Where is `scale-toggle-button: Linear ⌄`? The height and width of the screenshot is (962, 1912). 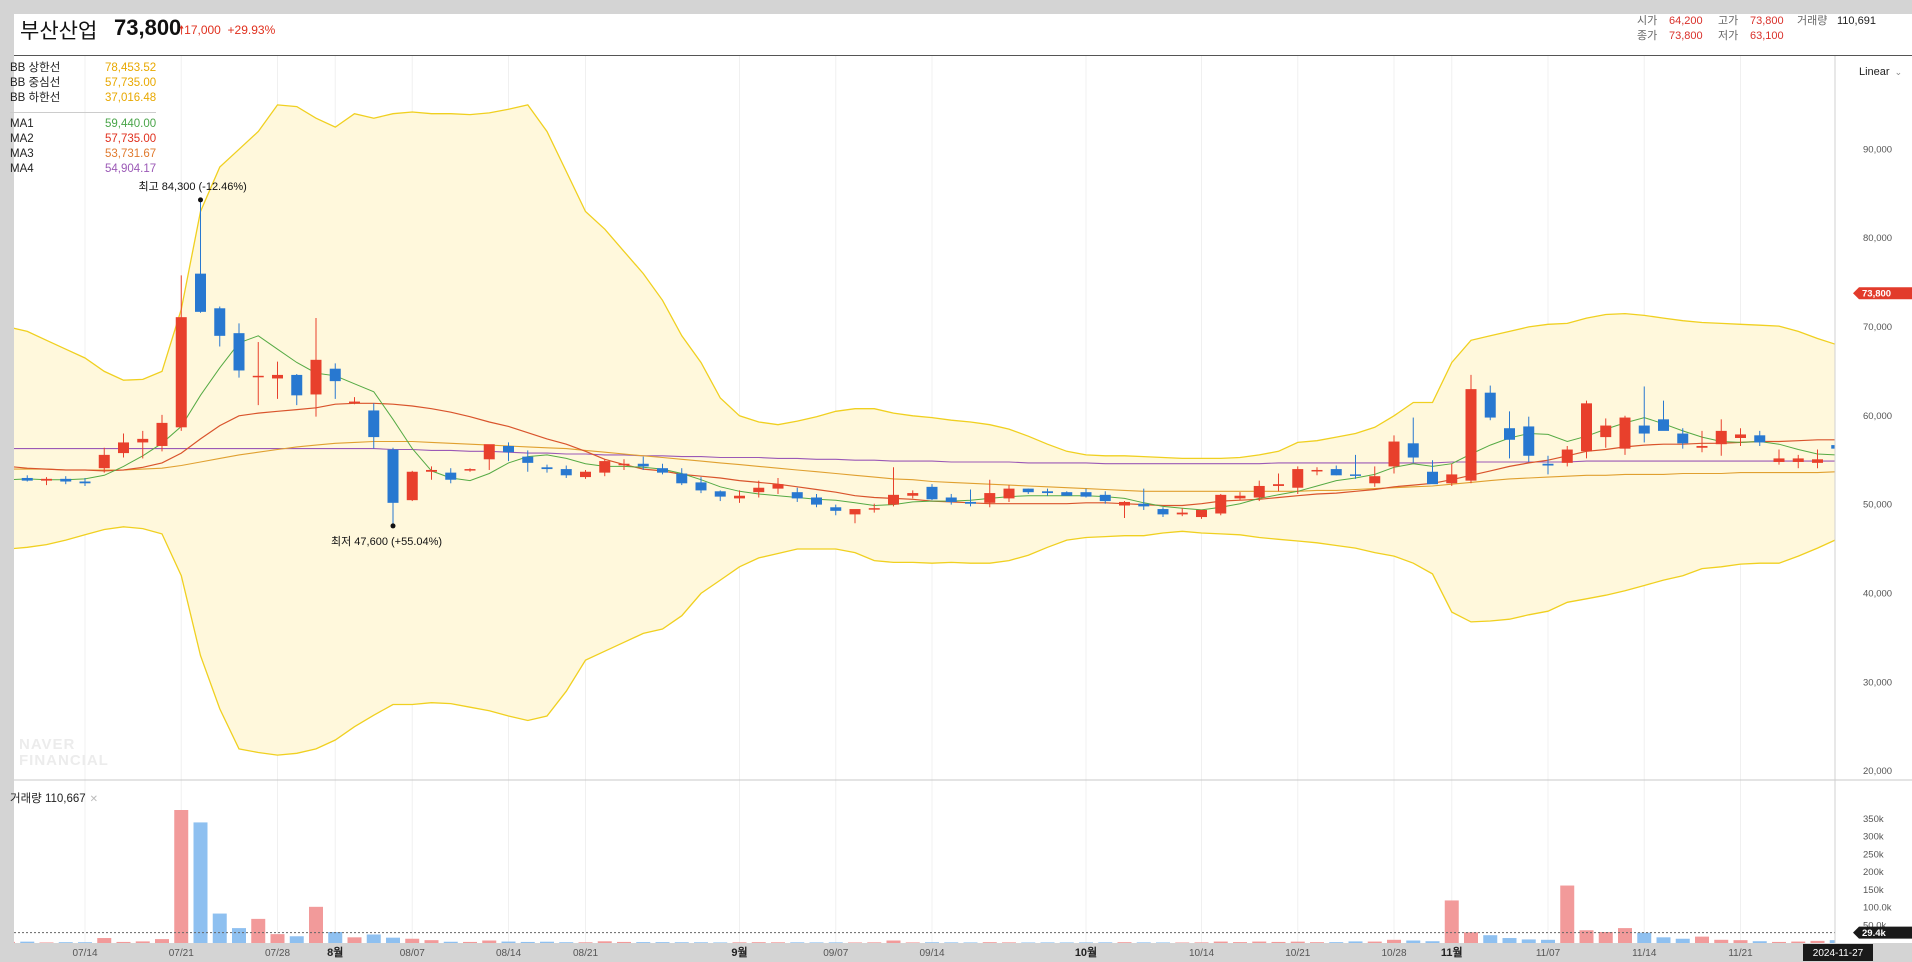
scale-toggle-button: Linear ⌄ is located at coordinates (1880, 72).